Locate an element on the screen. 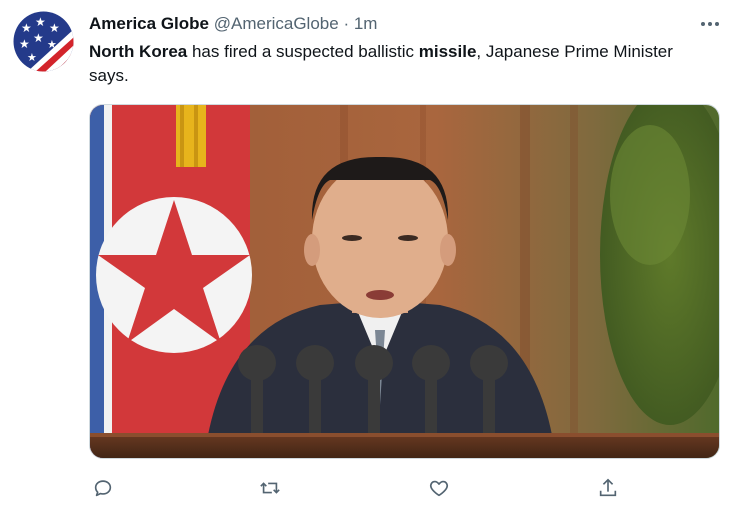  reply-icon is located at coordinates (103, 488).